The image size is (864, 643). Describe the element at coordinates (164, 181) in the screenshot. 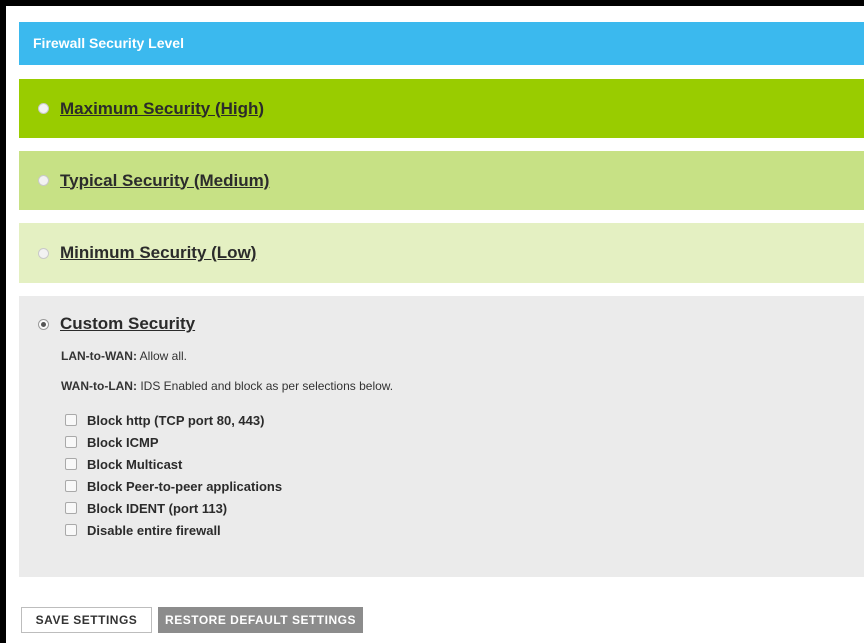

I see `option-typical-security-label: Typical Security (Medium)` at that location.